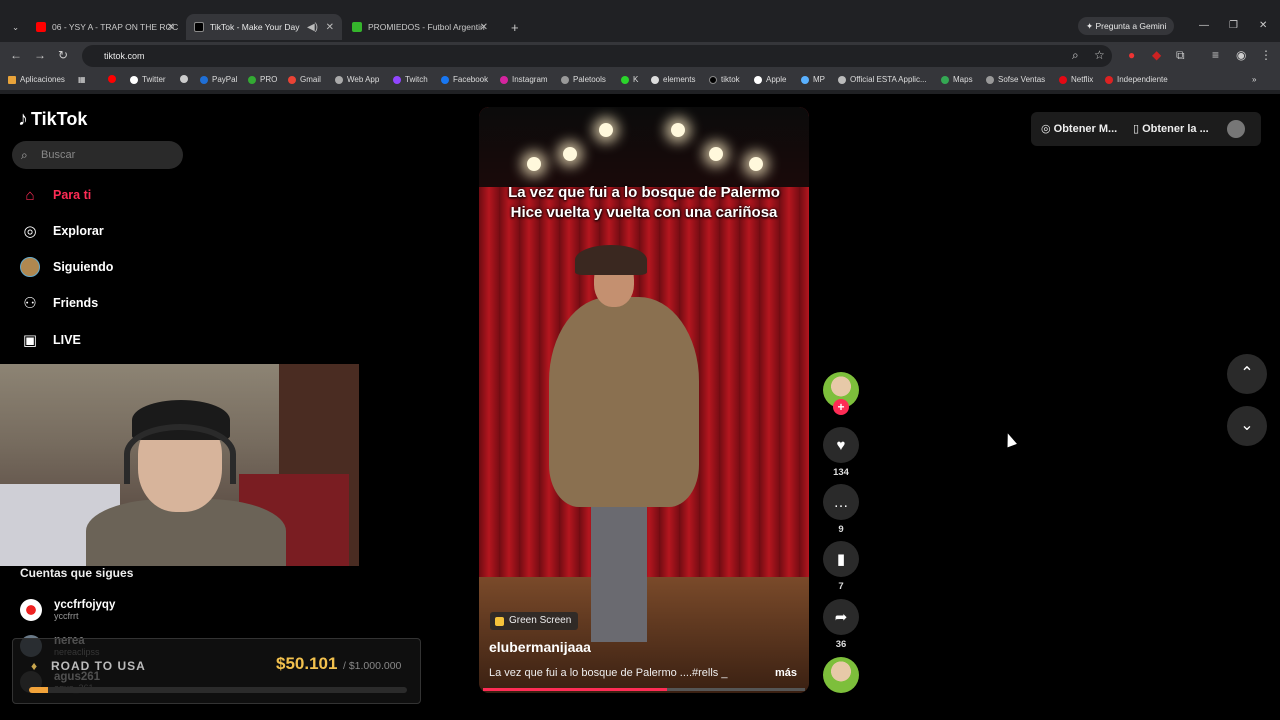 This screenshot has height=720, width=1280. Describe the element at coordinates (1131, 55) in the screenshot. I see `extension-icon: ●` at that location.